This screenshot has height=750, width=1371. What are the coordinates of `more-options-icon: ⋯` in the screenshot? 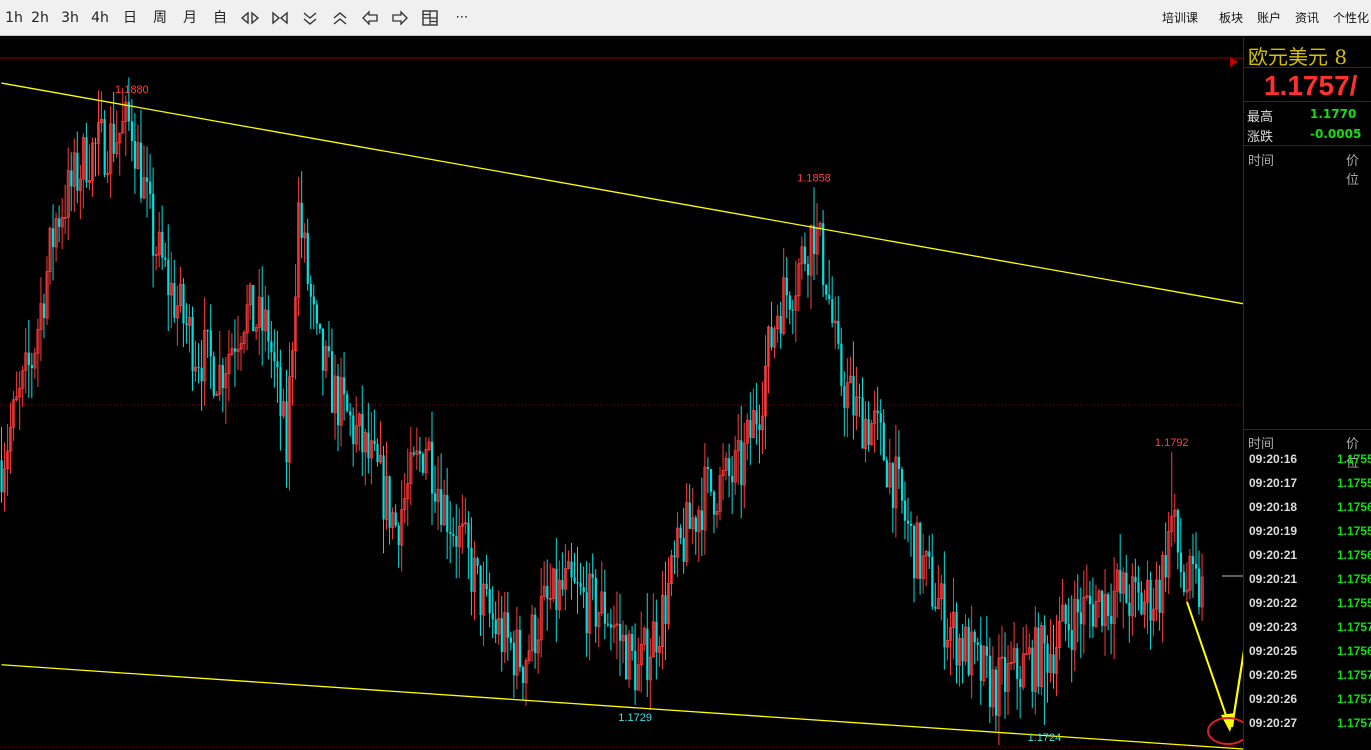 It's located at (462, 18).